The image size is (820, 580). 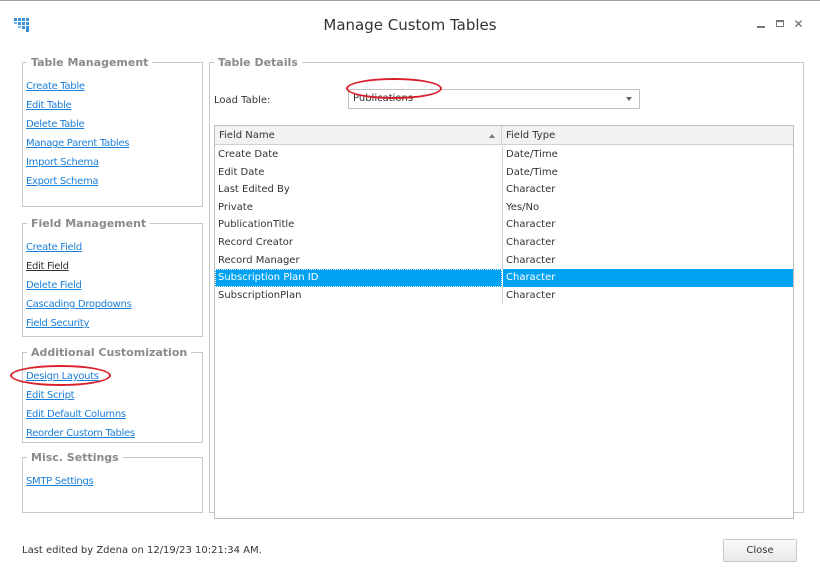 What do you see at coordinates (77, 143) in the screenshot?
I see `manage-parent-tables-link: Manage Parent Tables` at bounding box center [77, 143].